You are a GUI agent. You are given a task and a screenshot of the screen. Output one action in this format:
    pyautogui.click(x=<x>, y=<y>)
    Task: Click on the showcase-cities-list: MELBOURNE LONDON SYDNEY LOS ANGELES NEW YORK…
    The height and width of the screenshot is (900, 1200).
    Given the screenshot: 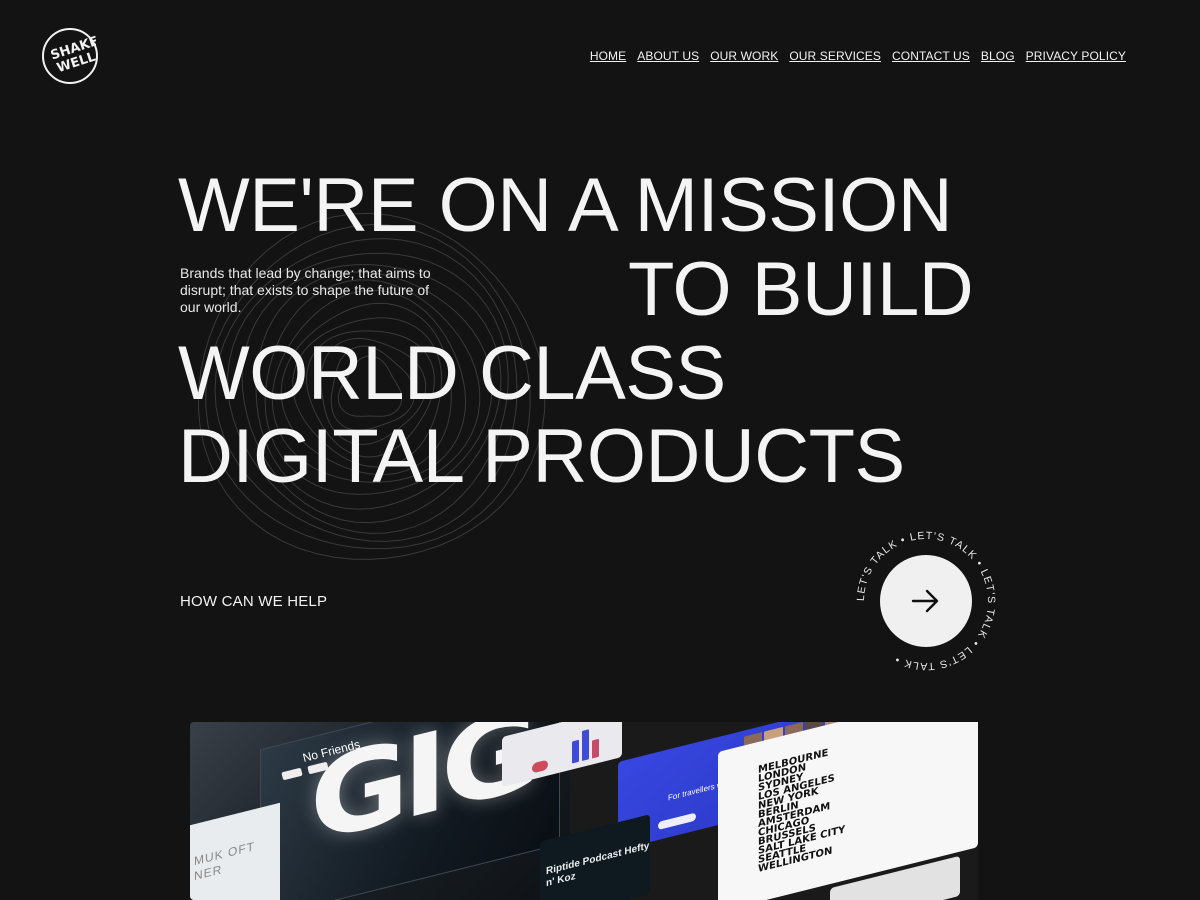 What is the action you would take?
    pyautogui.click(x=801, y=809)
    